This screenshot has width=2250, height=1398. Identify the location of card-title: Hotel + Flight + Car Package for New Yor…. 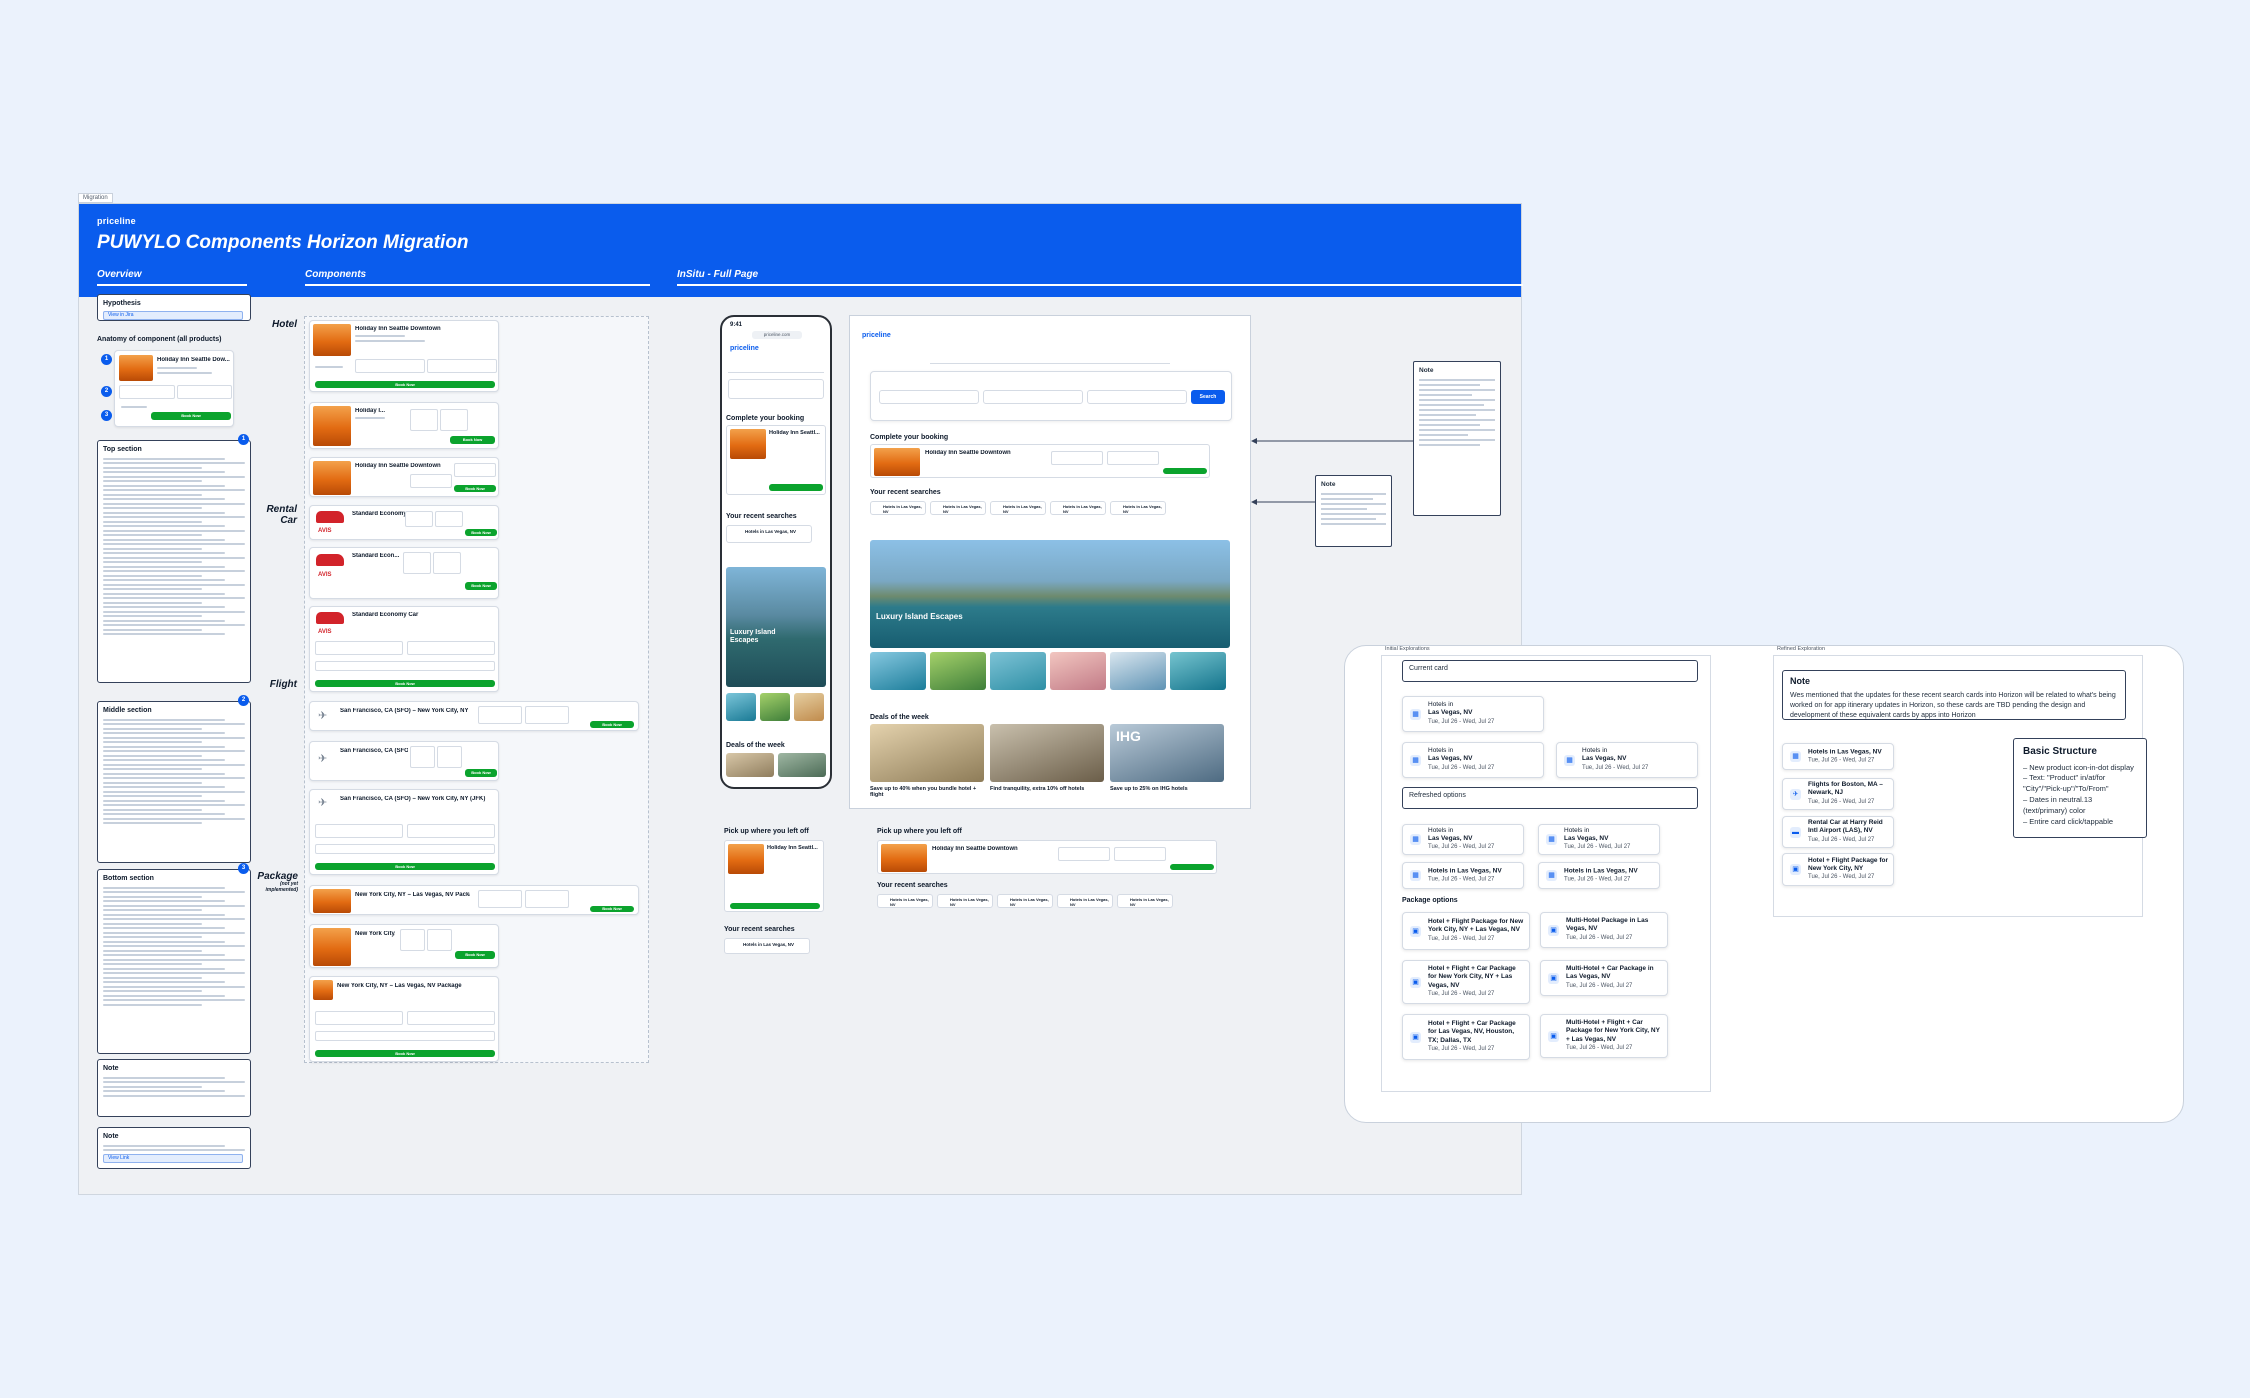
(1472, 976).